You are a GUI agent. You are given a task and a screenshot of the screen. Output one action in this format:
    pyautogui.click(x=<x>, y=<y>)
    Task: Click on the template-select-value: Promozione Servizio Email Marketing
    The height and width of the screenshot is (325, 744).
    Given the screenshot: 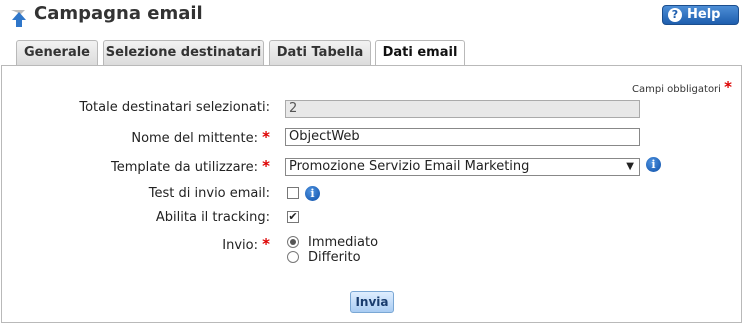 What is the action you would take?
    pyautogui.click(x=409, y=166)
    